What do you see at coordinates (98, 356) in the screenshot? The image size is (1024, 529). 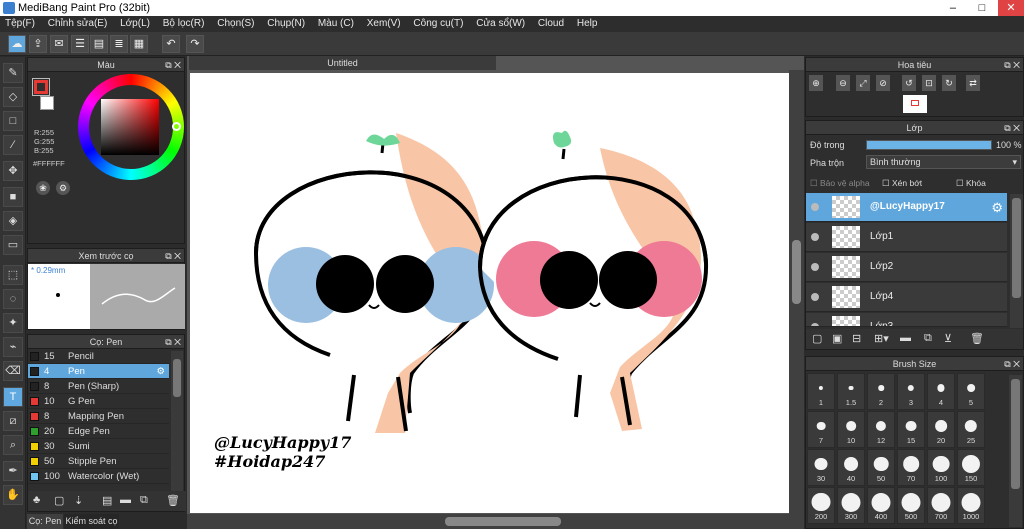 I see `brush-item: 15 Pencil` at bounding box center [98, 356].